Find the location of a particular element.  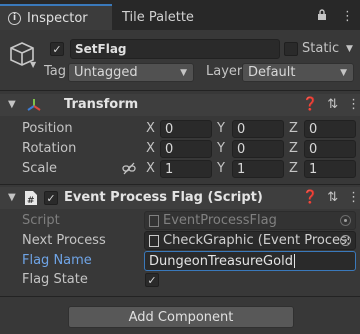

script-component-title: Event Process Flag (Script) is located at coordinates (163, 197).